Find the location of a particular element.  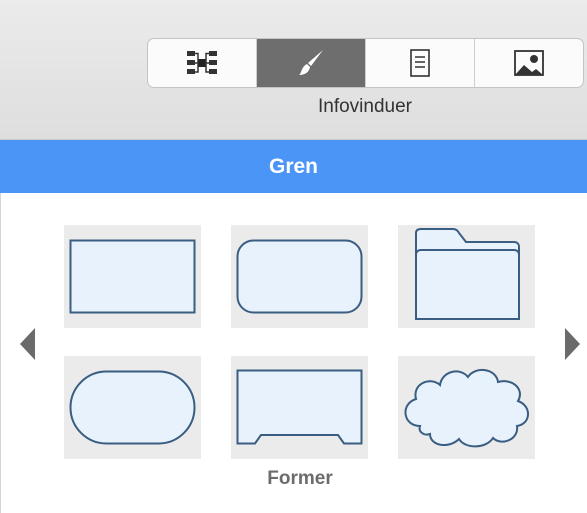

brush-icon is located at coordinates (311, 62).